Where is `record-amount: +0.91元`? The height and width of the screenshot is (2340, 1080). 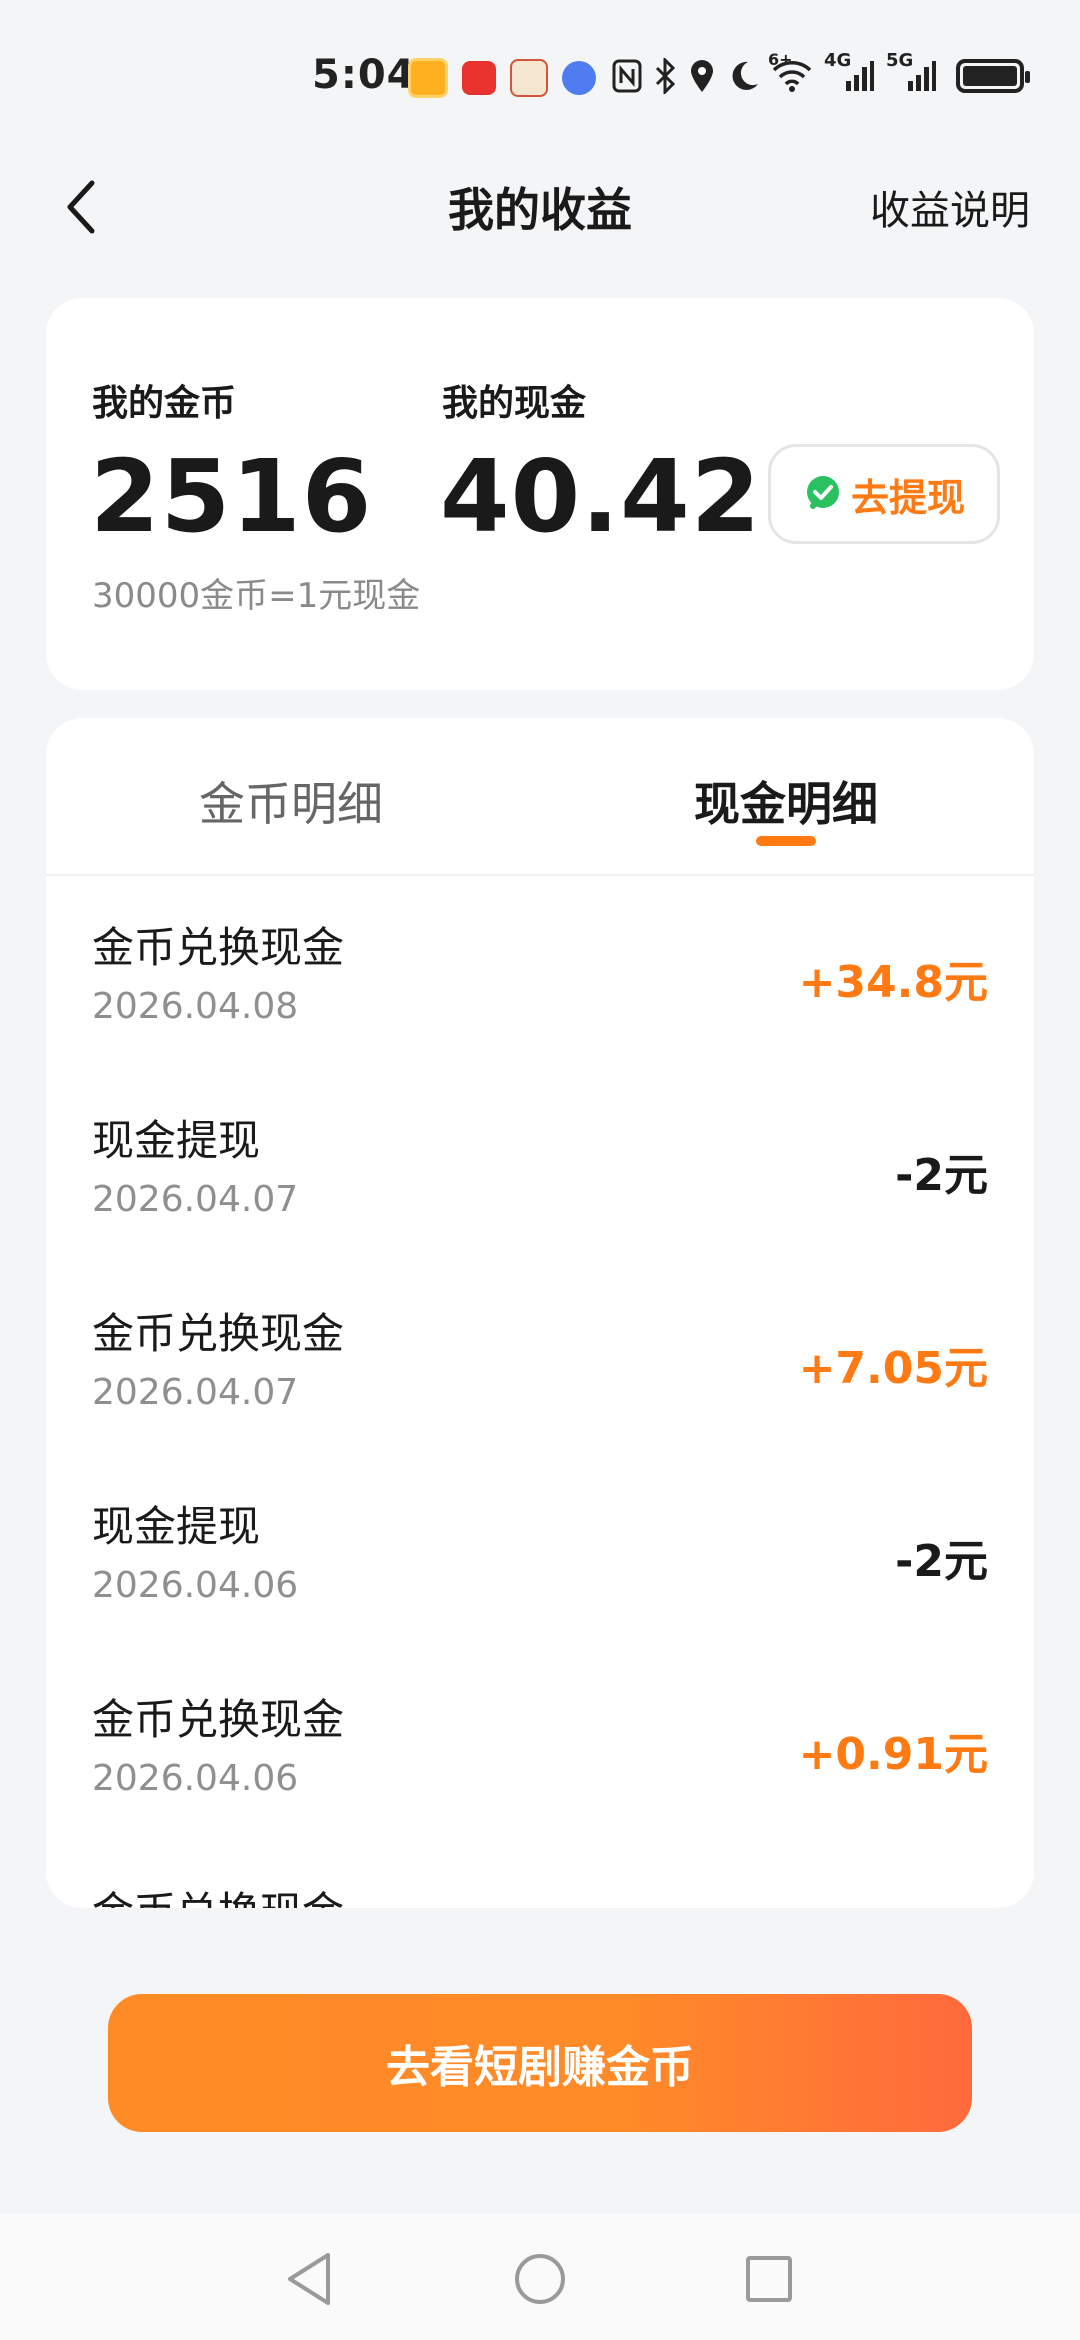
record-amount: +0.91元 is located at coordinates (893, 1754).